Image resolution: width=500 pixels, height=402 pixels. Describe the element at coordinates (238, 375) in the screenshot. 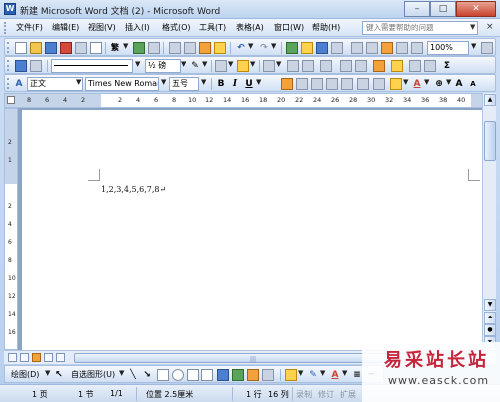

I see `diagram-icon` at that location.